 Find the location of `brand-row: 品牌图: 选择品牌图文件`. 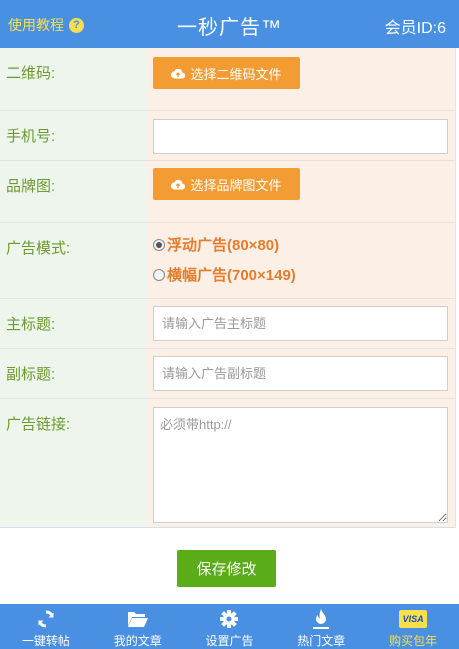

brand-row: 品牌图: 选择品牌图文件 is located at coordinates (227, 192).